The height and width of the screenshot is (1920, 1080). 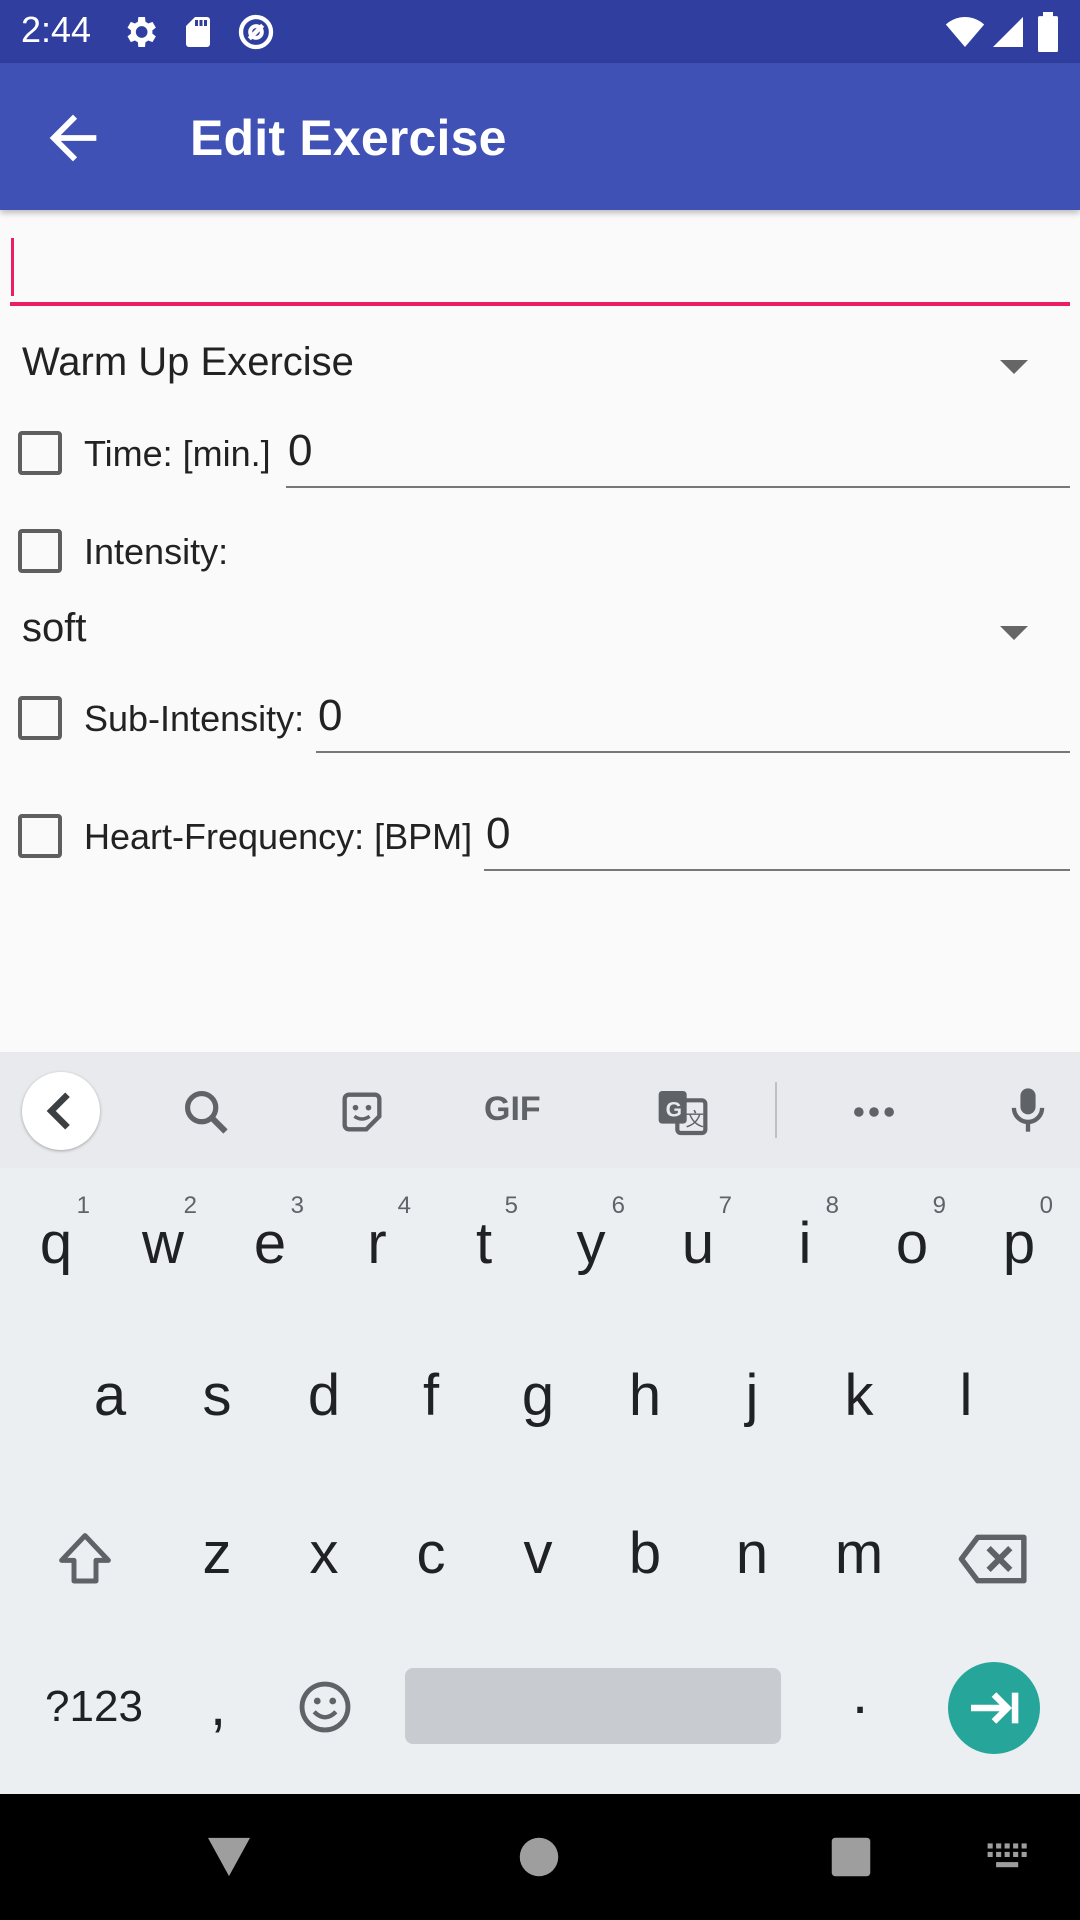 What do you see at coordinates (362, 1112) in the screenshot?
I see `sticker-icon` at bounding box center [362, 1112].